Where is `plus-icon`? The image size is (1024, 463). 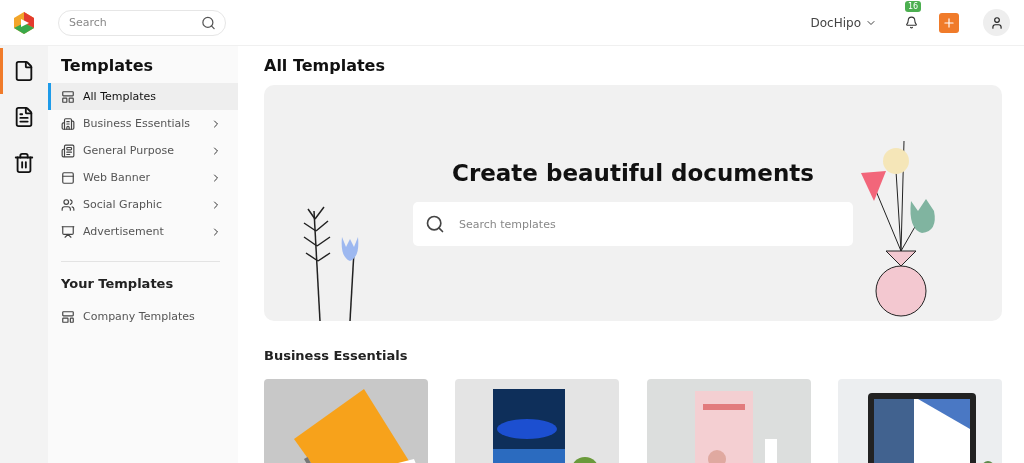
plus-icon is located at coordinates (949, 22).